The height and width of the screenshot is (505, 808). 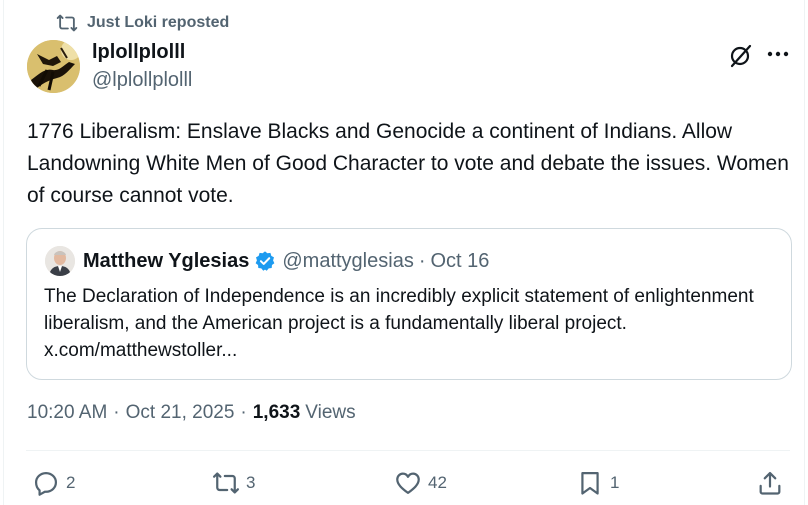 I want to click on author-avatar, so click(x=53, y=66).